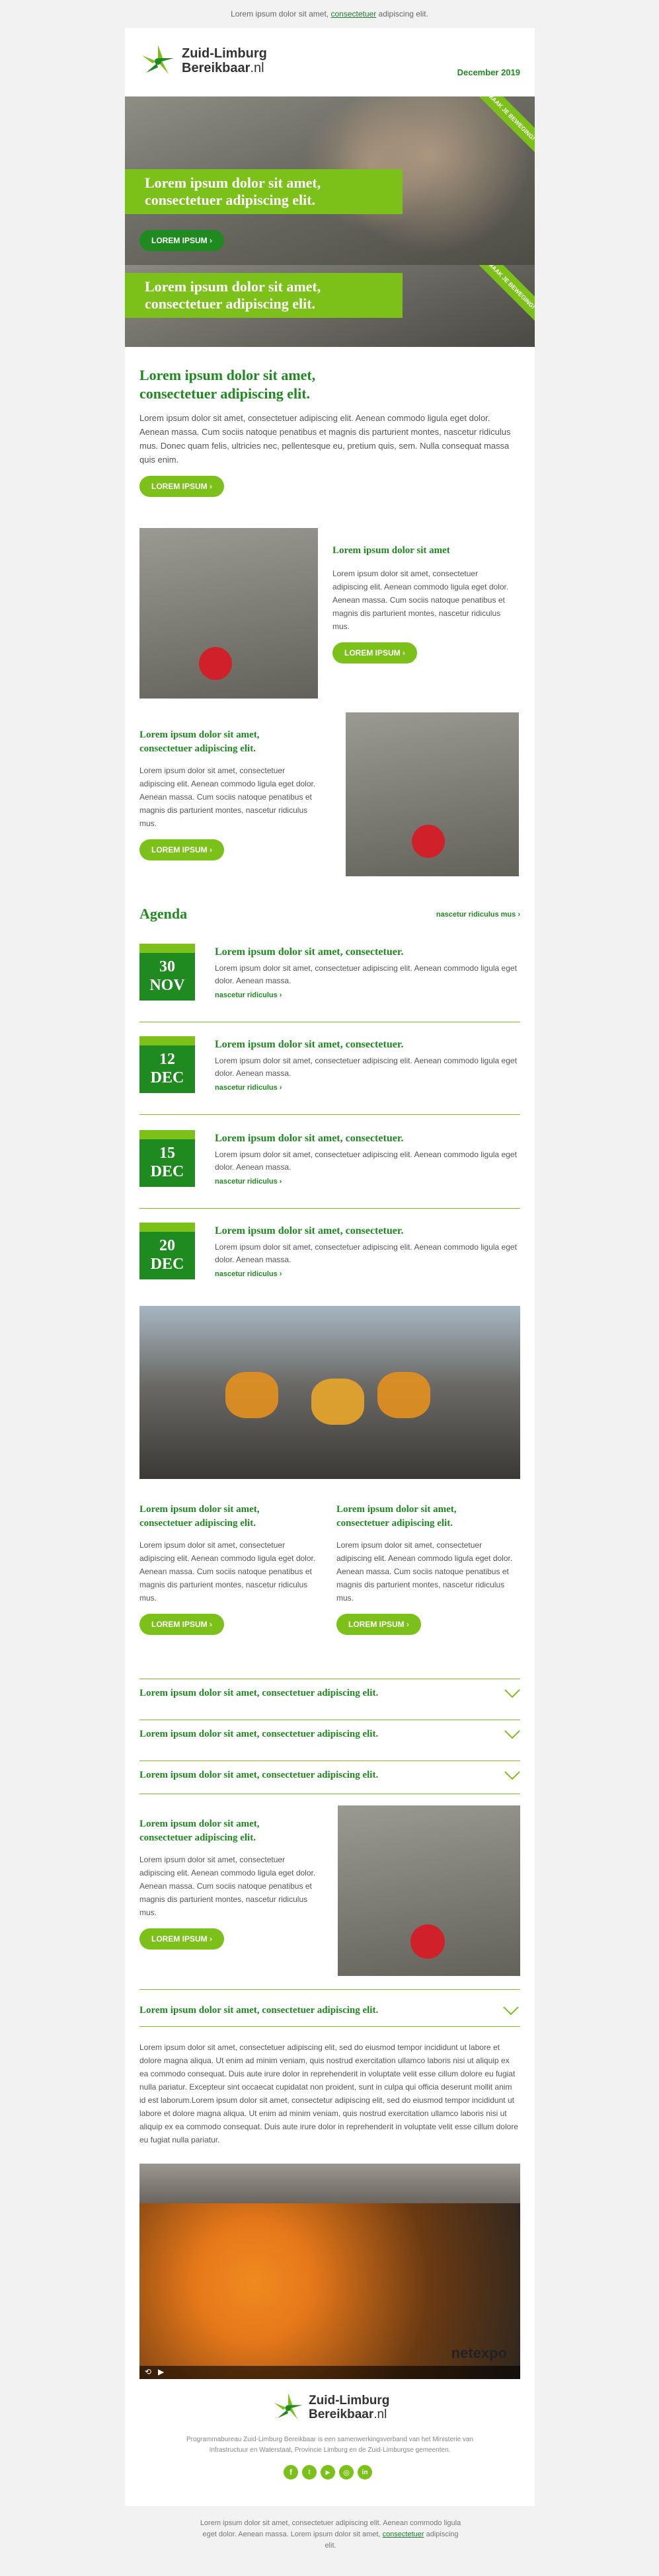 Image resolution: width=659 pixels, height=2576 pixels. I want to click on group-photo, so click(330, 1392).